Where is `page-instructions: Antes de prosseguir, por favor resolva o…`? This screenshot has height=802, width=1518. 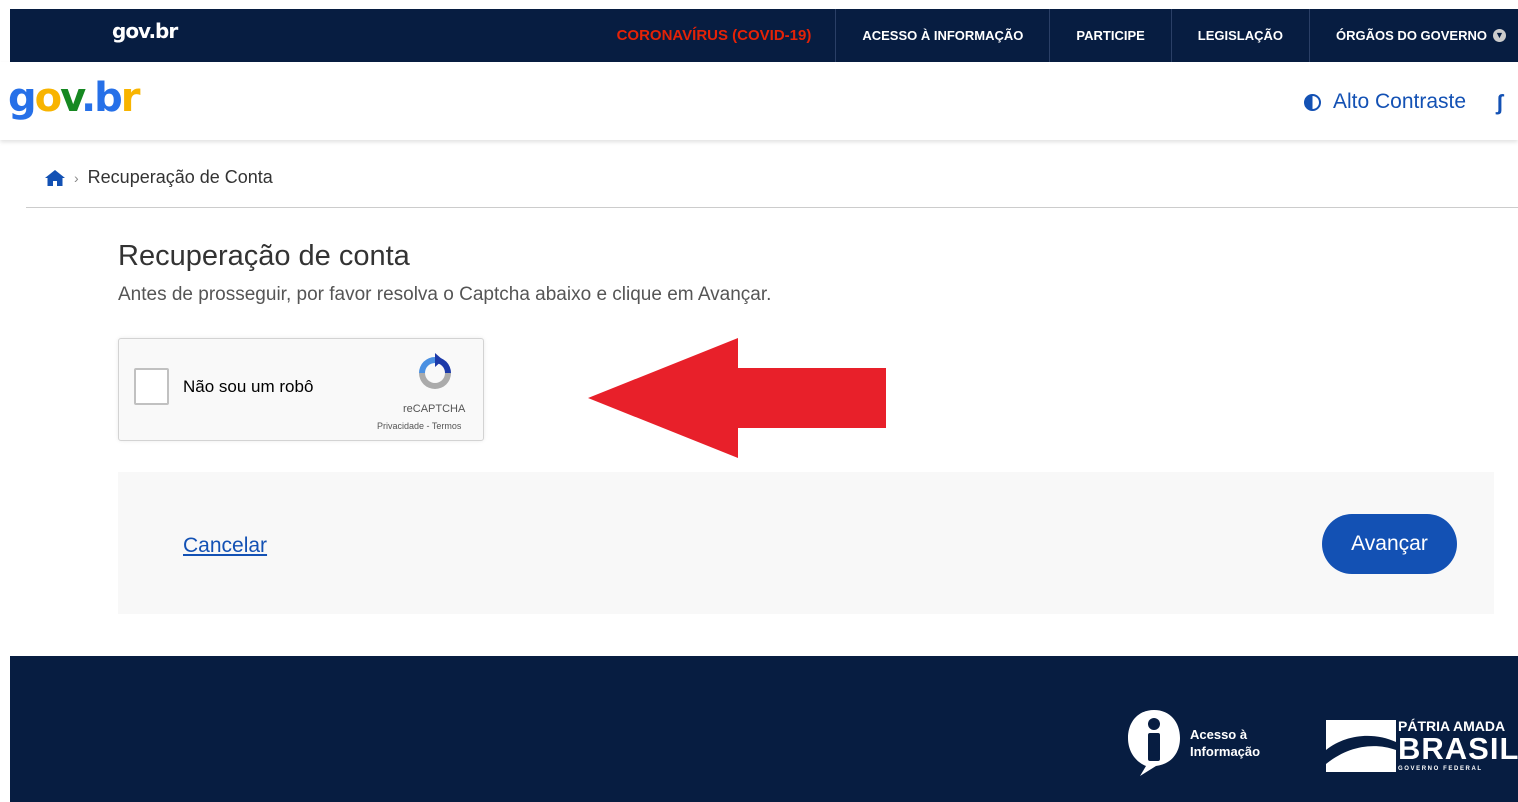
page-instructions: Antes de prosseguir, por favor resolva o… is located at coordinates (445, 294).